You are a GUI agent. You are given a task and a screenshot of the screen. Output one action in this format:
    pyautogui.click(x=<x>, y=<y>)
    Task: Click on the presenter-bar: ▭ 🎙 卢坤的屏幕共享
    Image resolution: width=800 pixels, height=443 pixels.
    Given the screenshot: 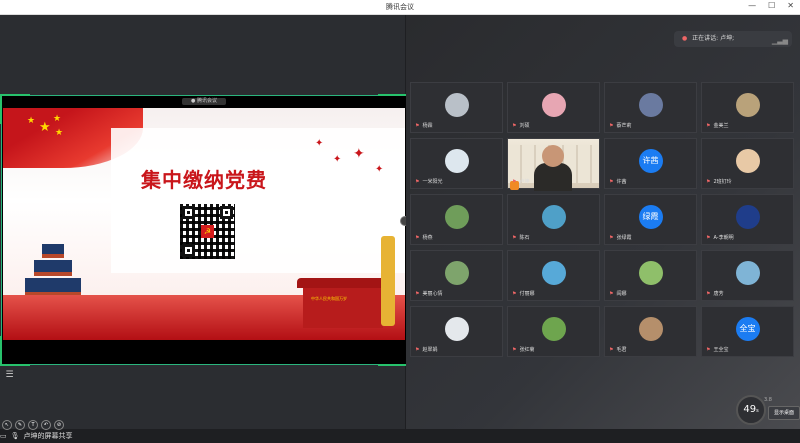 What is the action you would take?
    pyautogui.click(x=36, y=436)
    